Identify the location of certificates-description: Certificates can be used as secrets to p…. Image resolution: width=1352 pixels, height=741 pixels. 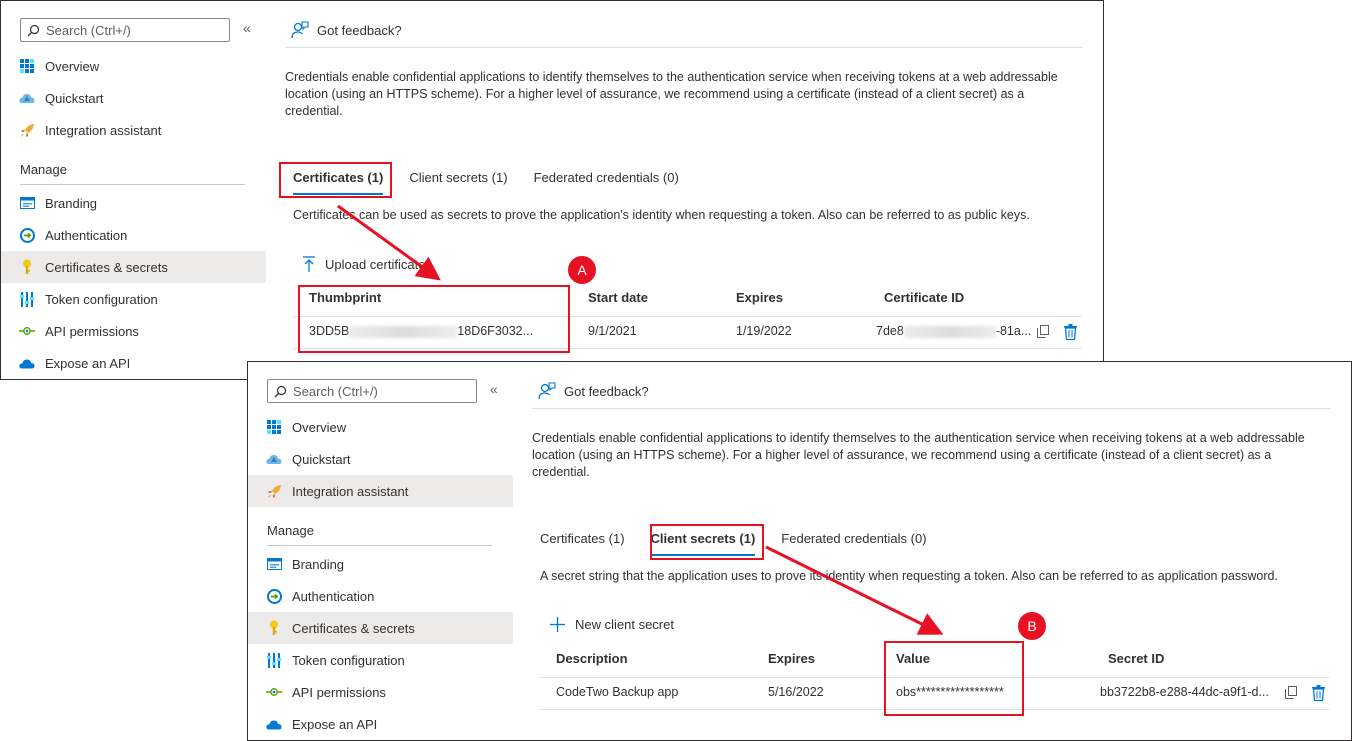
(661, 215).